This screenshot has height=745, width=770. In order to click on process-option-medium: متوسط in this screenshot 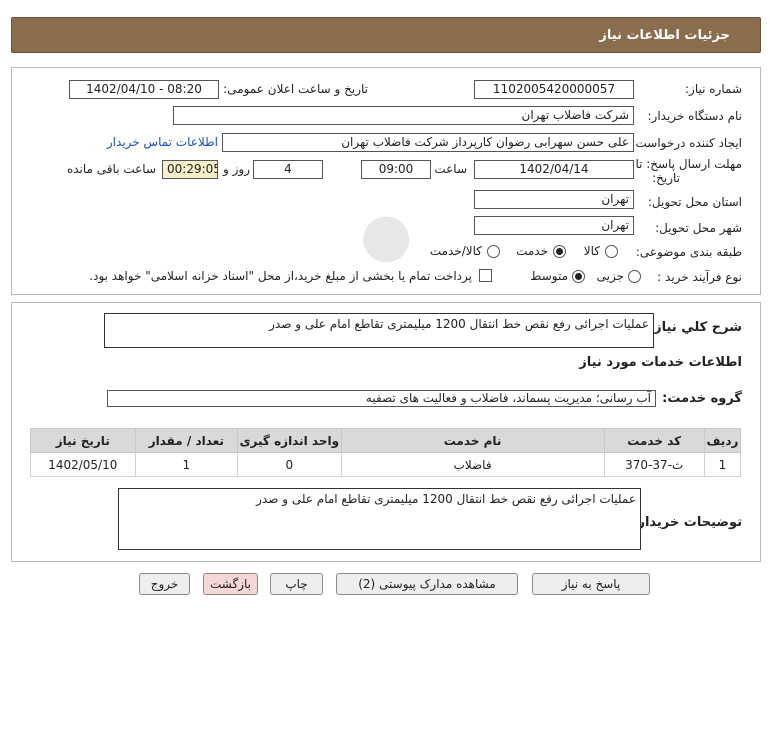, I will do `click(549, 276)`.